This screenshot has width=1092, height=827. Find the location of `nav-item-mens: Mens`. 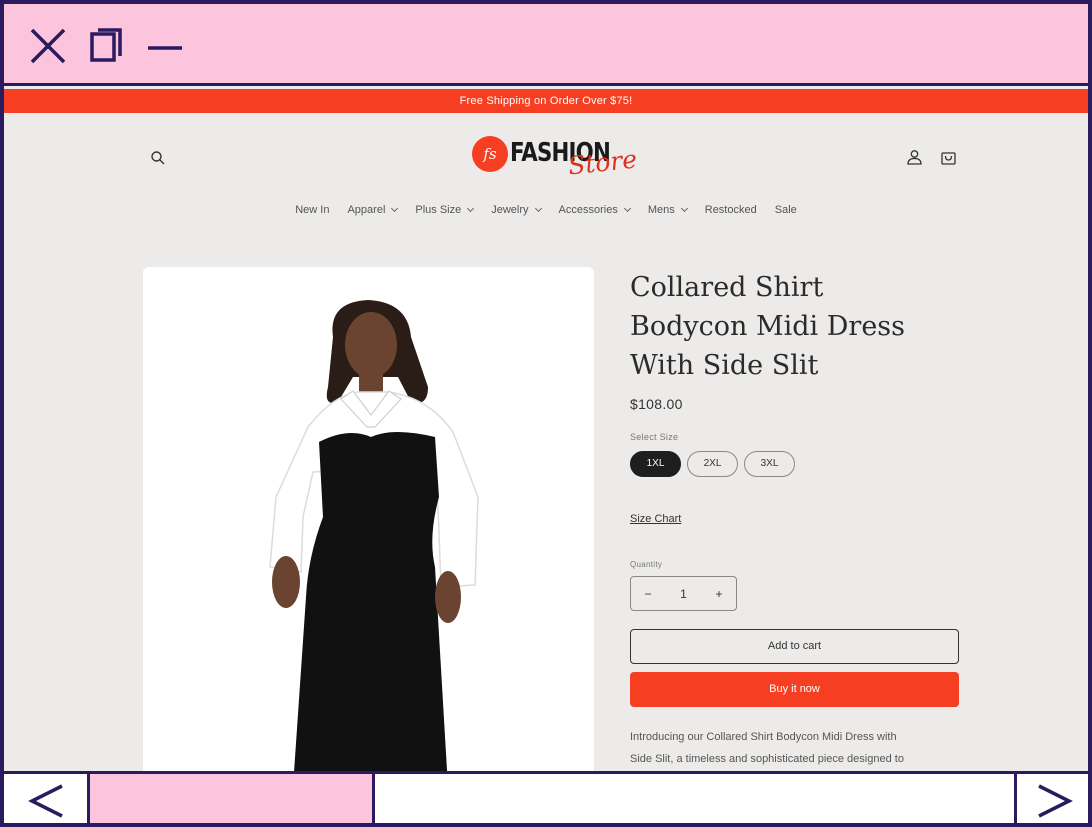

nav-item-mens: Mens is located at coordinates (667, 210).